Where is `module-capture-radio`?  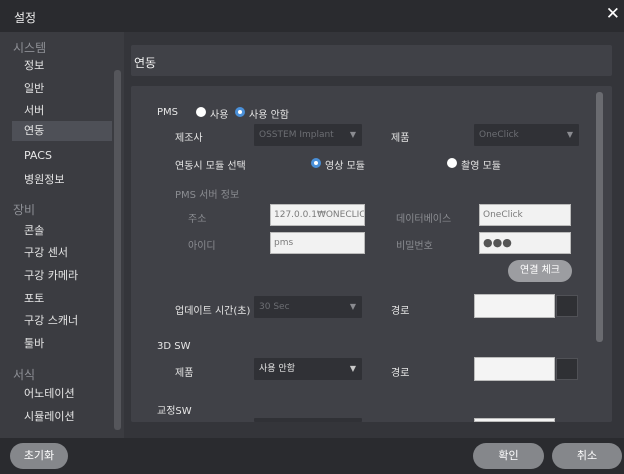
module-capture-radio is located at coordinates (452, 163).